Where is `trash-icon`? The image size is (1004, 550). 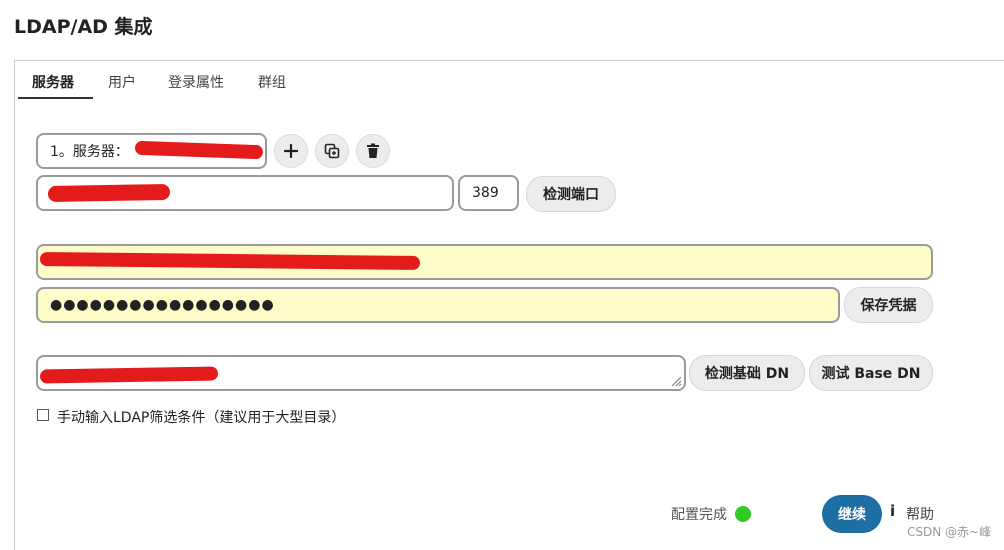
trash-icon is located at coordinates (373, 150).